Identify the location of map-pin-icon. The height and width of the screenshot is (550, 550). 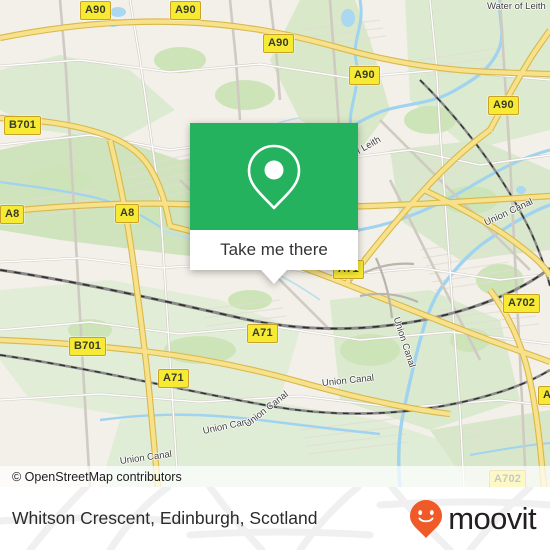
(274, 176).